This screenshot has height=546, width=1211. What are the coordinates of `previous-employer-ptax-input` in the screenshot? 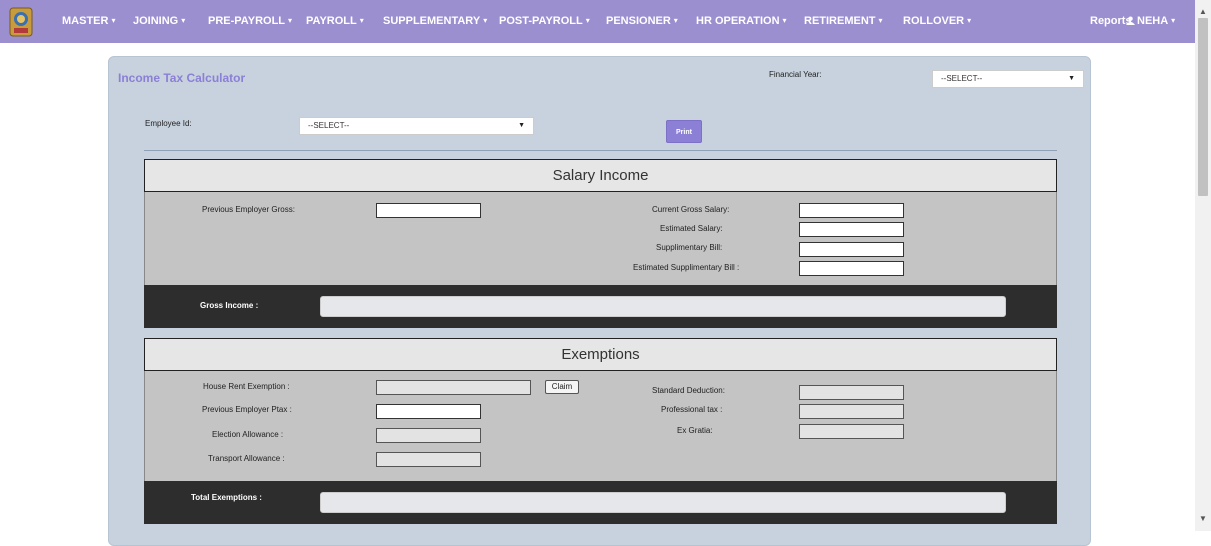 It's located at (428, 411).